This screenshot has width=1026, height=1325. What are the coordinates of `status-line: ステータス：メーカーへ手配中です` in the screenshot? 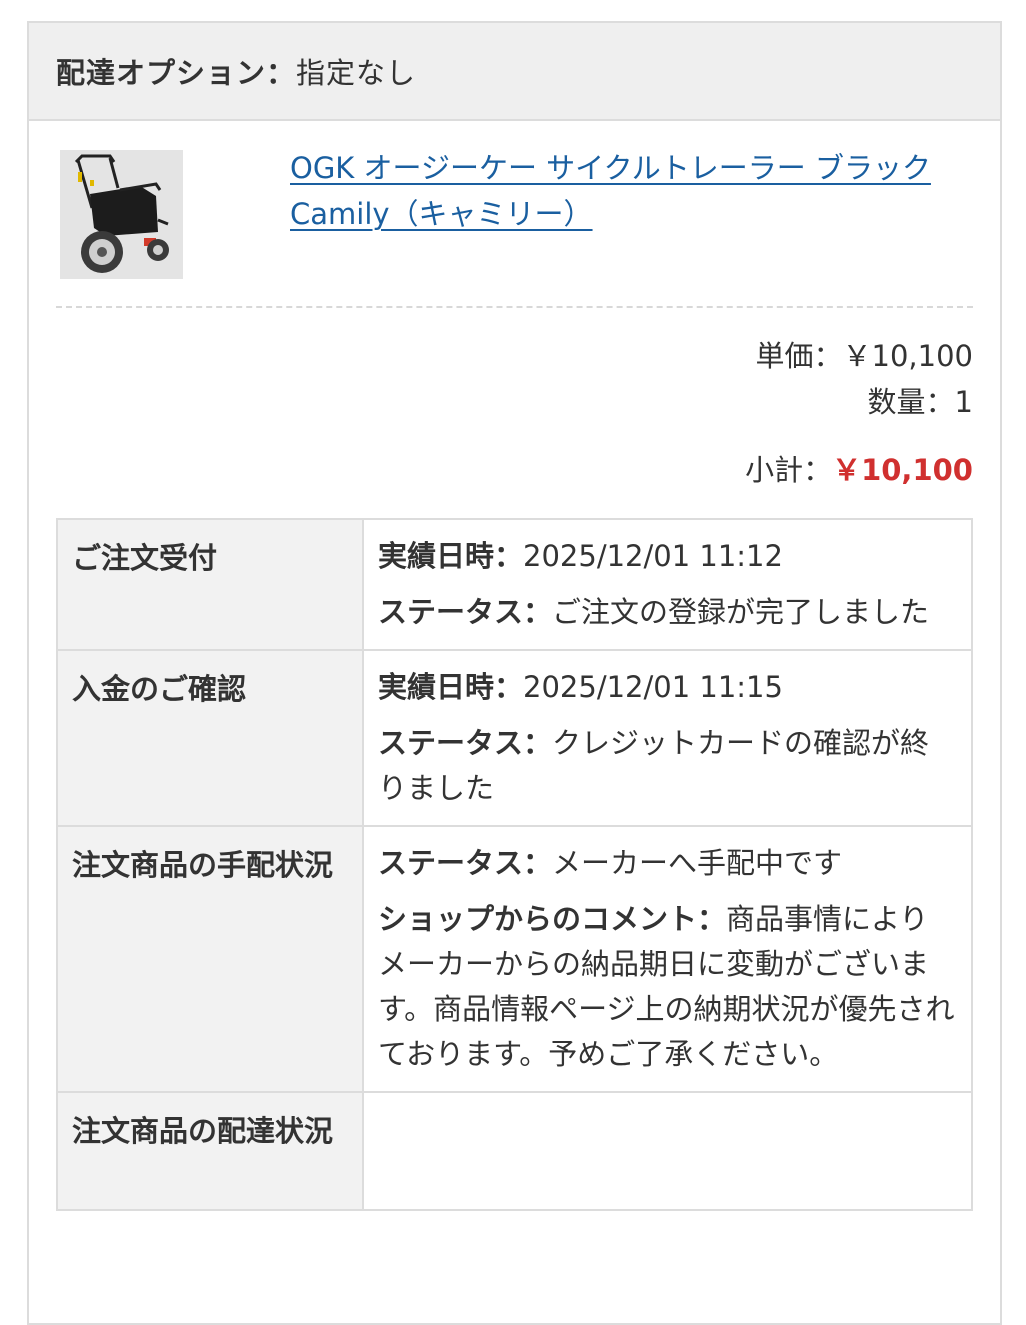 It's located at (667, 863).